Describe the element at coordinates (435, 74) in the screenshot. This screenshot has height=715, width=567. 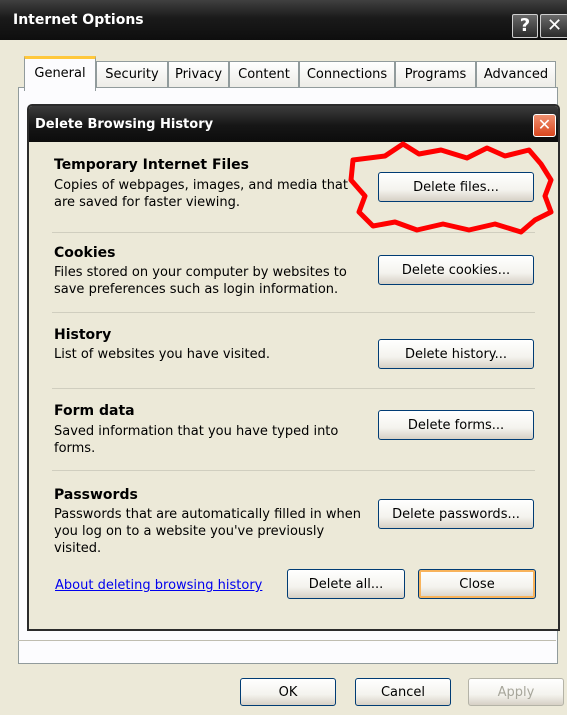
I see `tab-programs: Programs` at that location.